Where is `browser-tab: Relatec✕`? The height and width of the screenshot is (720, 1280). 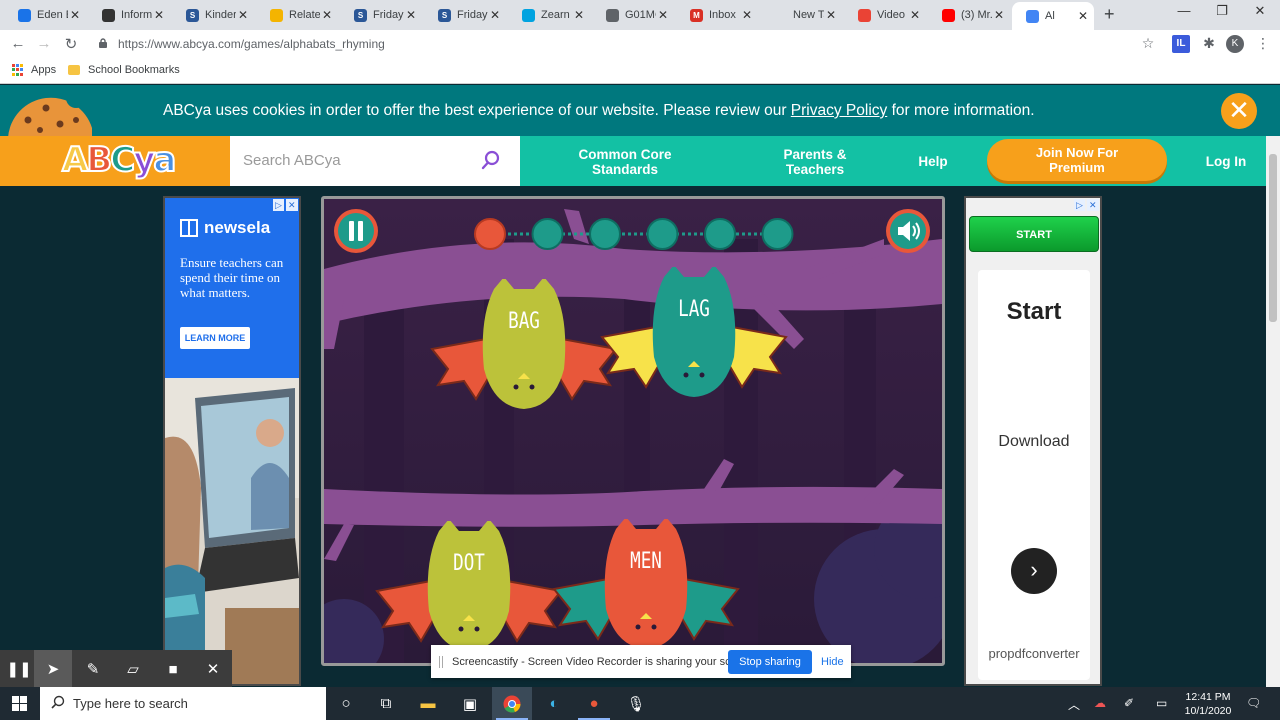
browser-tab: Relatec✕ is located at coordinates (297, 15).